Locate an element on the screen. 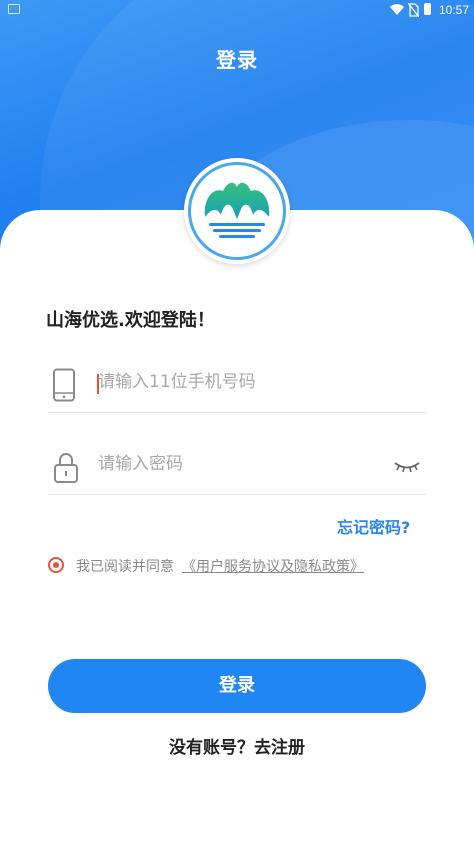 This screenshot has width=474, height=842. wifi-icon is located at coordinates (397, 10).